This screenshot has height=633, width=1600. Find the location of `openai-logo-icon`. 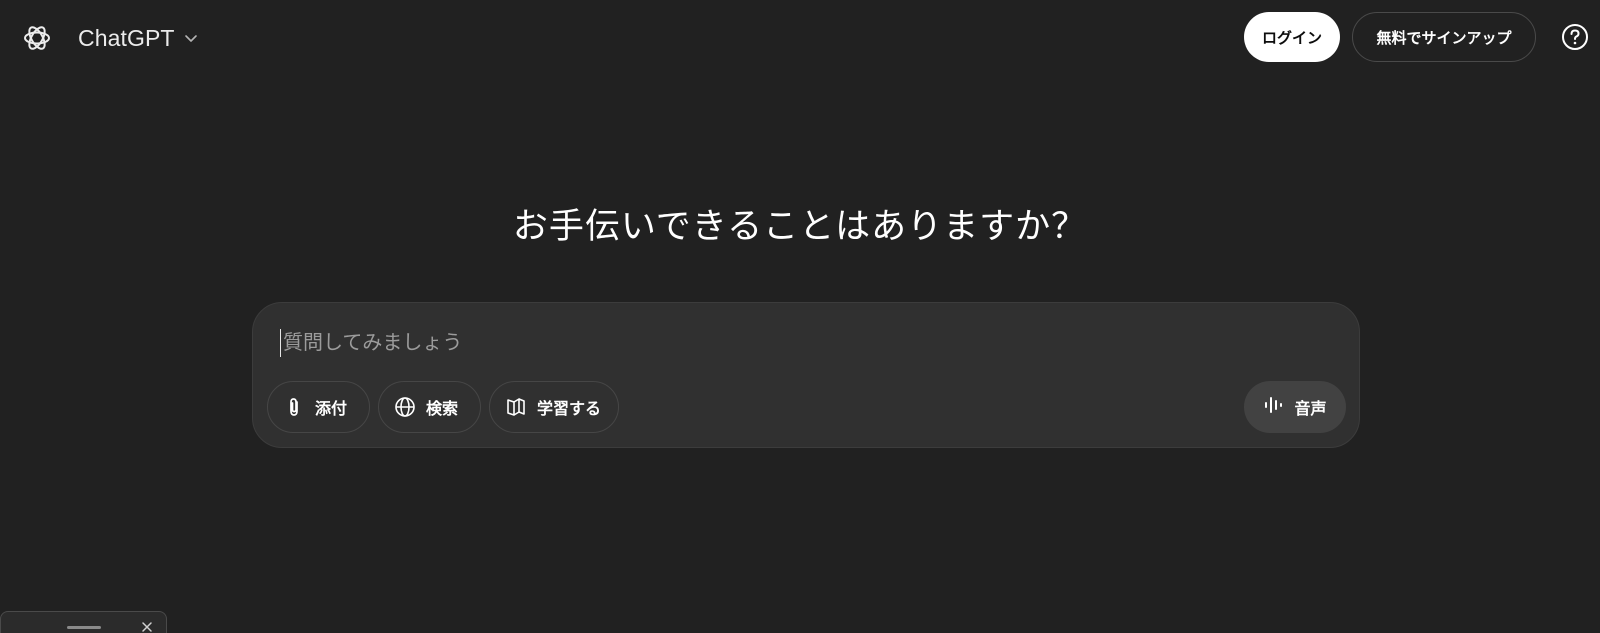

openai-logo-icon is located at coordinates (37, 38).